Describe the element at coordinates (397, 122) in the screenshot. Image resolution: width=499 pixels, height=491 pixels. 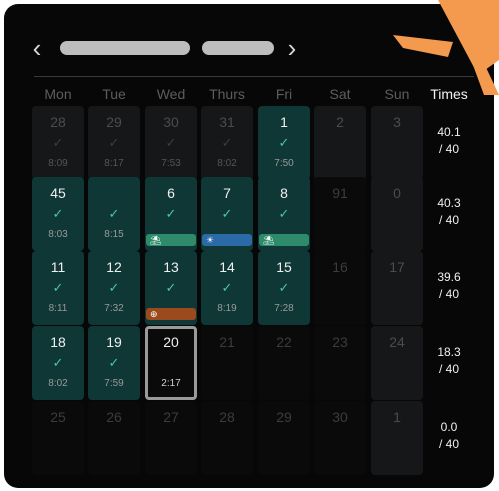
I see `day-number: 3` at that location.